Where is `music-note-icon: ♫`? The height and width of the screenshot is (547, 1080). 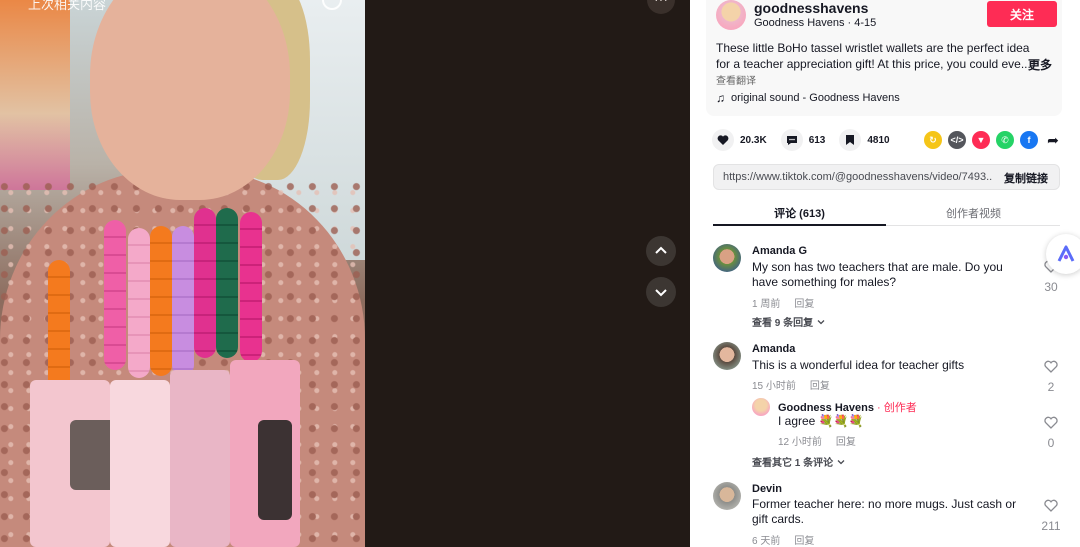 music-note-icon: ♫ is located at coordinates (720, 98).